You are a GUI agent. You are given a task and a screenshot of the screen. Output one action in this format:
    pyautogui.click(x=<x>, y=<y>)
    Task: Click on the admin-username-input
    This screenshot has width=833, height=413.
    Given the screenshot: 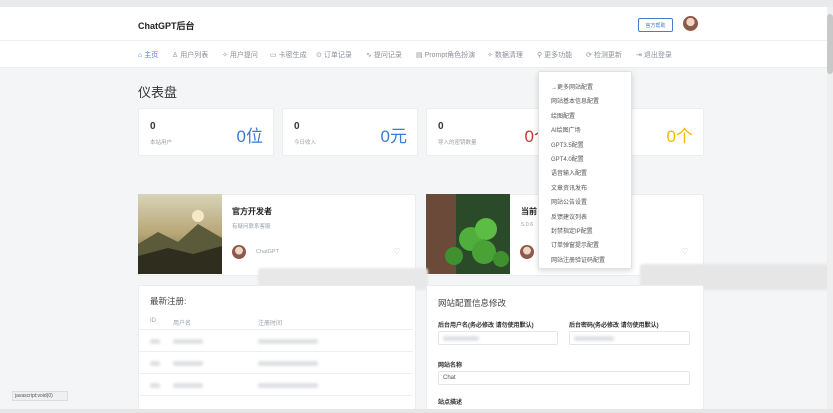 What is the action you would take?
    pyautogui.click(x=498, y=338)
    